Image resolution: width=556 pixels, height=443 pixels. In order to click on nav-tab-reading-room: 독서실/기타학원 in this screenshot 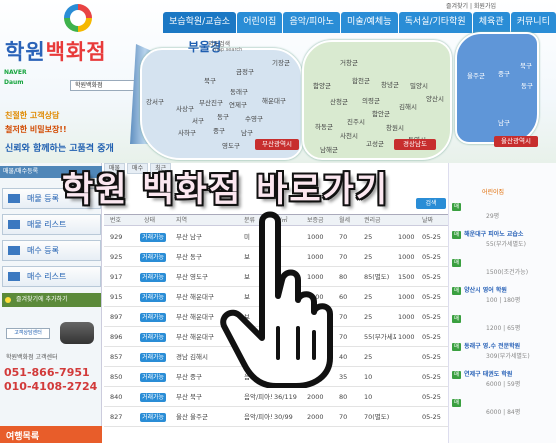, I will do `click(435, 22)`.